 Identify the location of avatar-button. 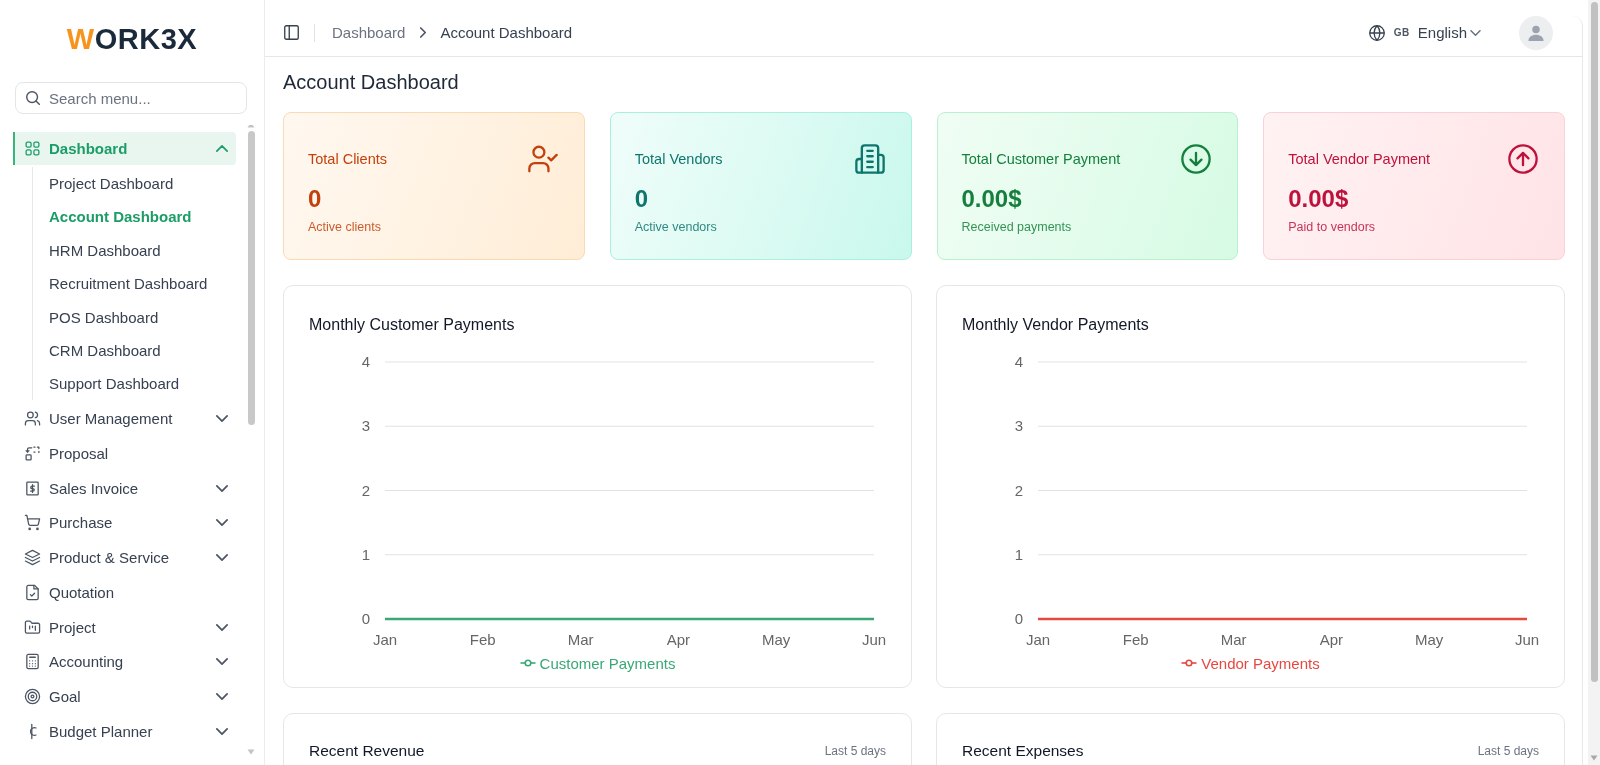
(1536, 33).